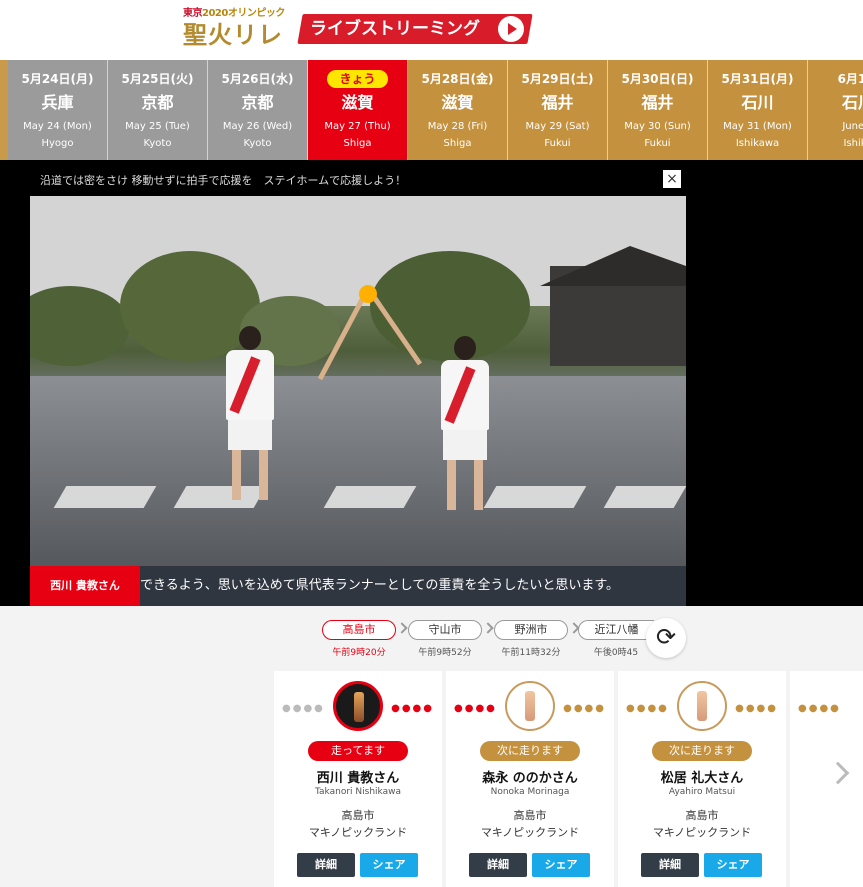  Describe the element at coordinates (657, 126) in the screenshot. I see `day-date-en: May 30 (Sun)` at that location.